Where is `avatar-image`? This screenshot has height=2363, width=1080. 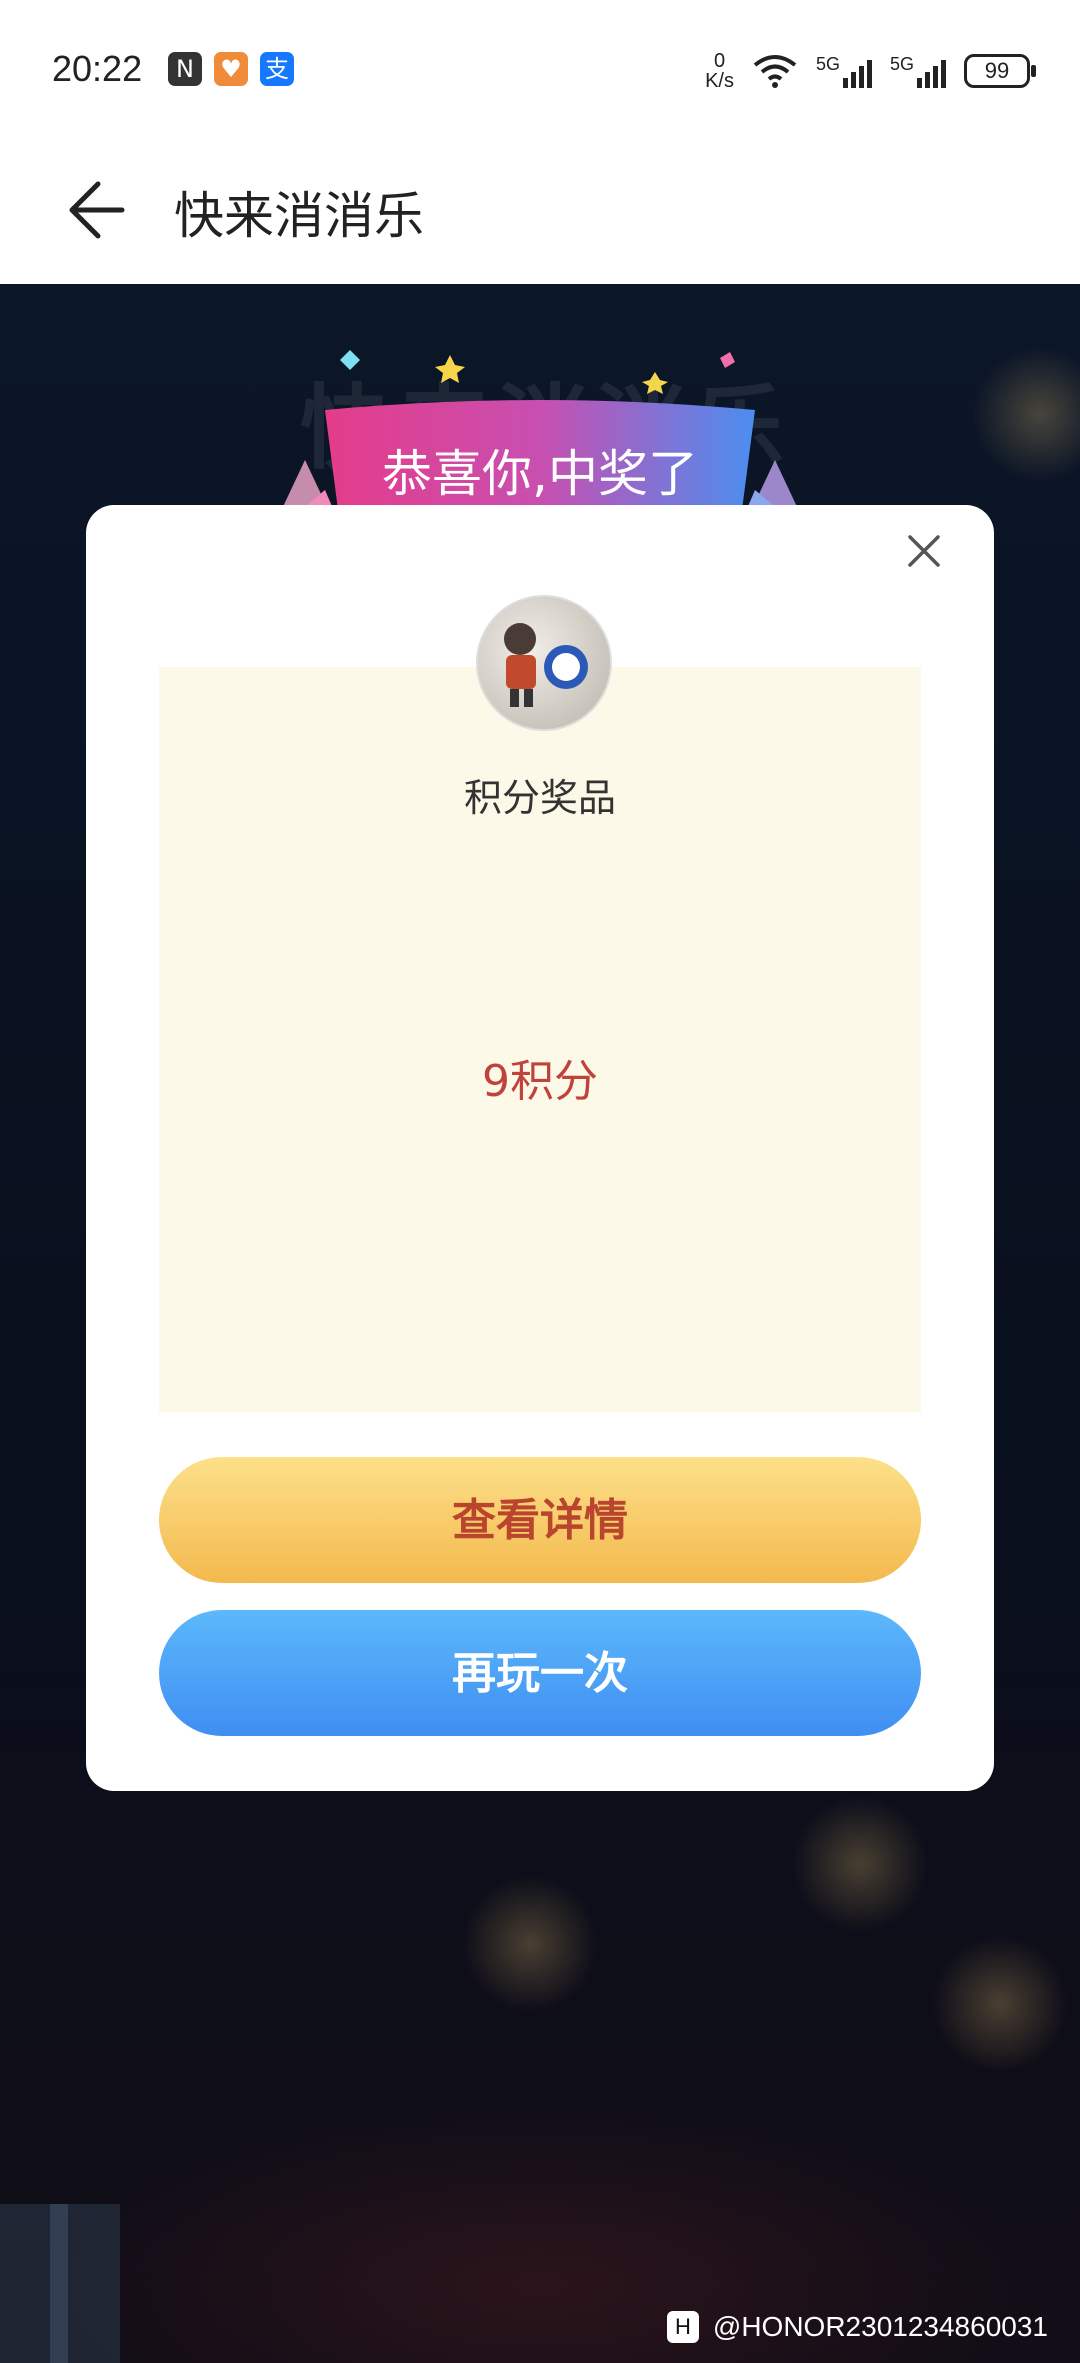
avatar-image is located at coordinates (546, 665).